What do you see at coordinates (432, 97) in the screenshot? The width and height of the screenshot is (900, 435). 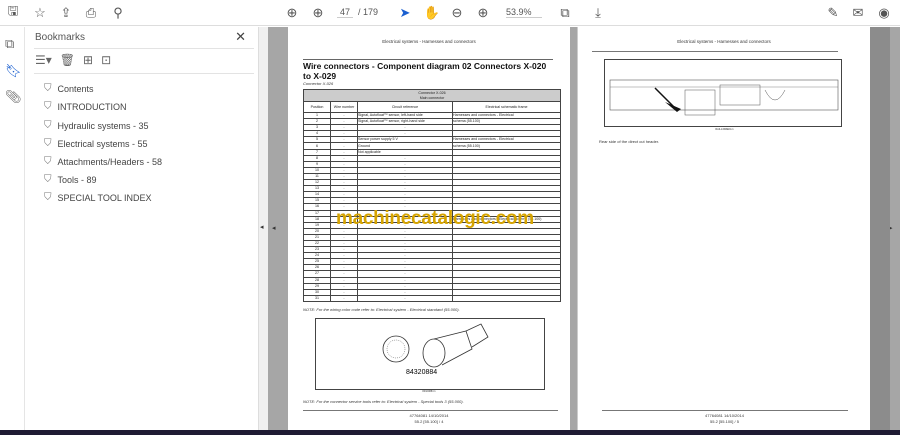 I see `table-caption: Main connector` at bounding box center [432, 97].